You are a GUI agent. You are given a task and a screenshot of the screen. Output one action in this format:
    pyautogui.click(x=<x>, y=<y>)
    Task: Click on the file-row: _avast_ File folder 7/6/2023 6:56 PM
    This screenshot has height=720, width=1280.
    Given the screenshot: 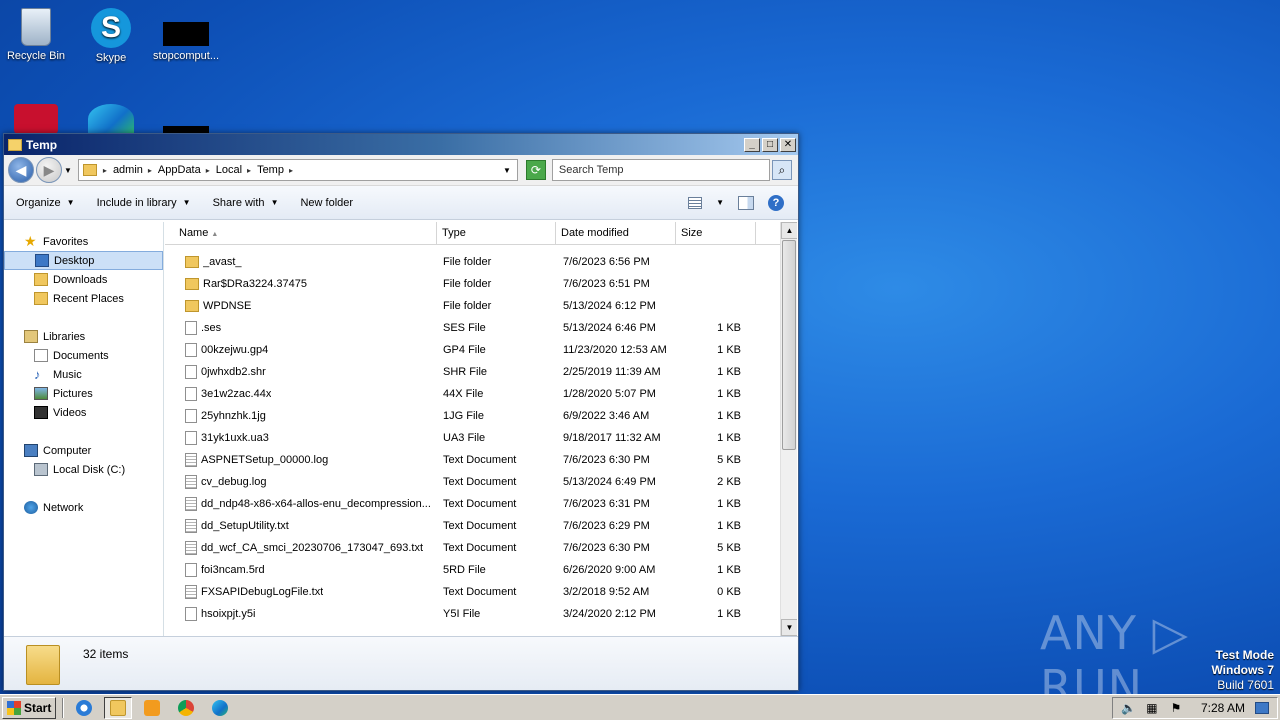 What is the action you would take?
    pyautogui.click(x=481, y=262)
    